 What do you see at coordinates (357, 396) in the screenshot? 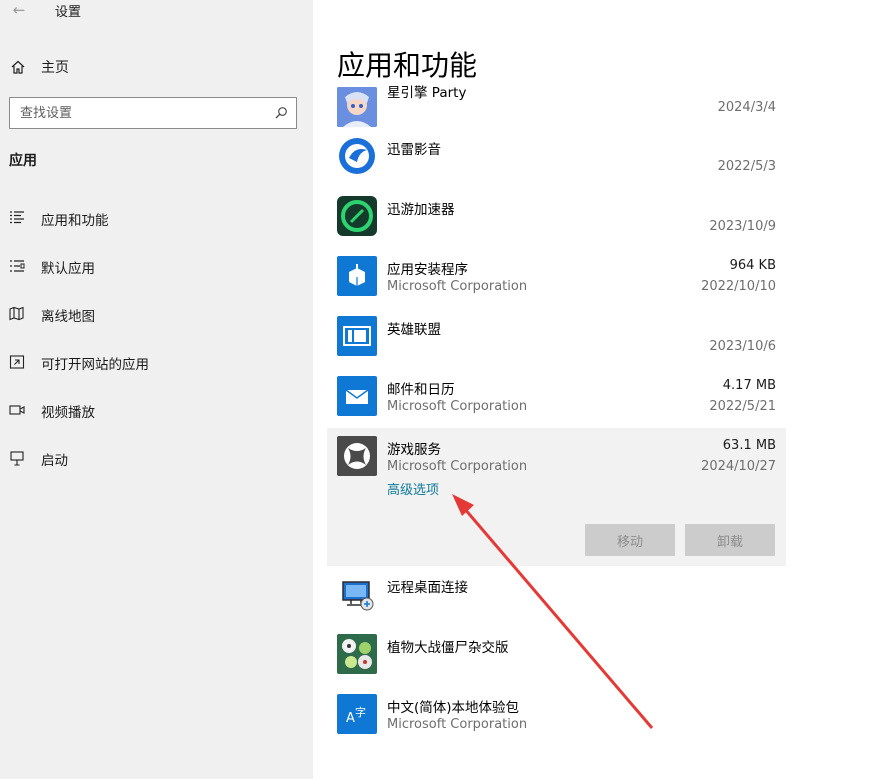
I see `mail-calendar-icon` at bounding box center [357, 396].